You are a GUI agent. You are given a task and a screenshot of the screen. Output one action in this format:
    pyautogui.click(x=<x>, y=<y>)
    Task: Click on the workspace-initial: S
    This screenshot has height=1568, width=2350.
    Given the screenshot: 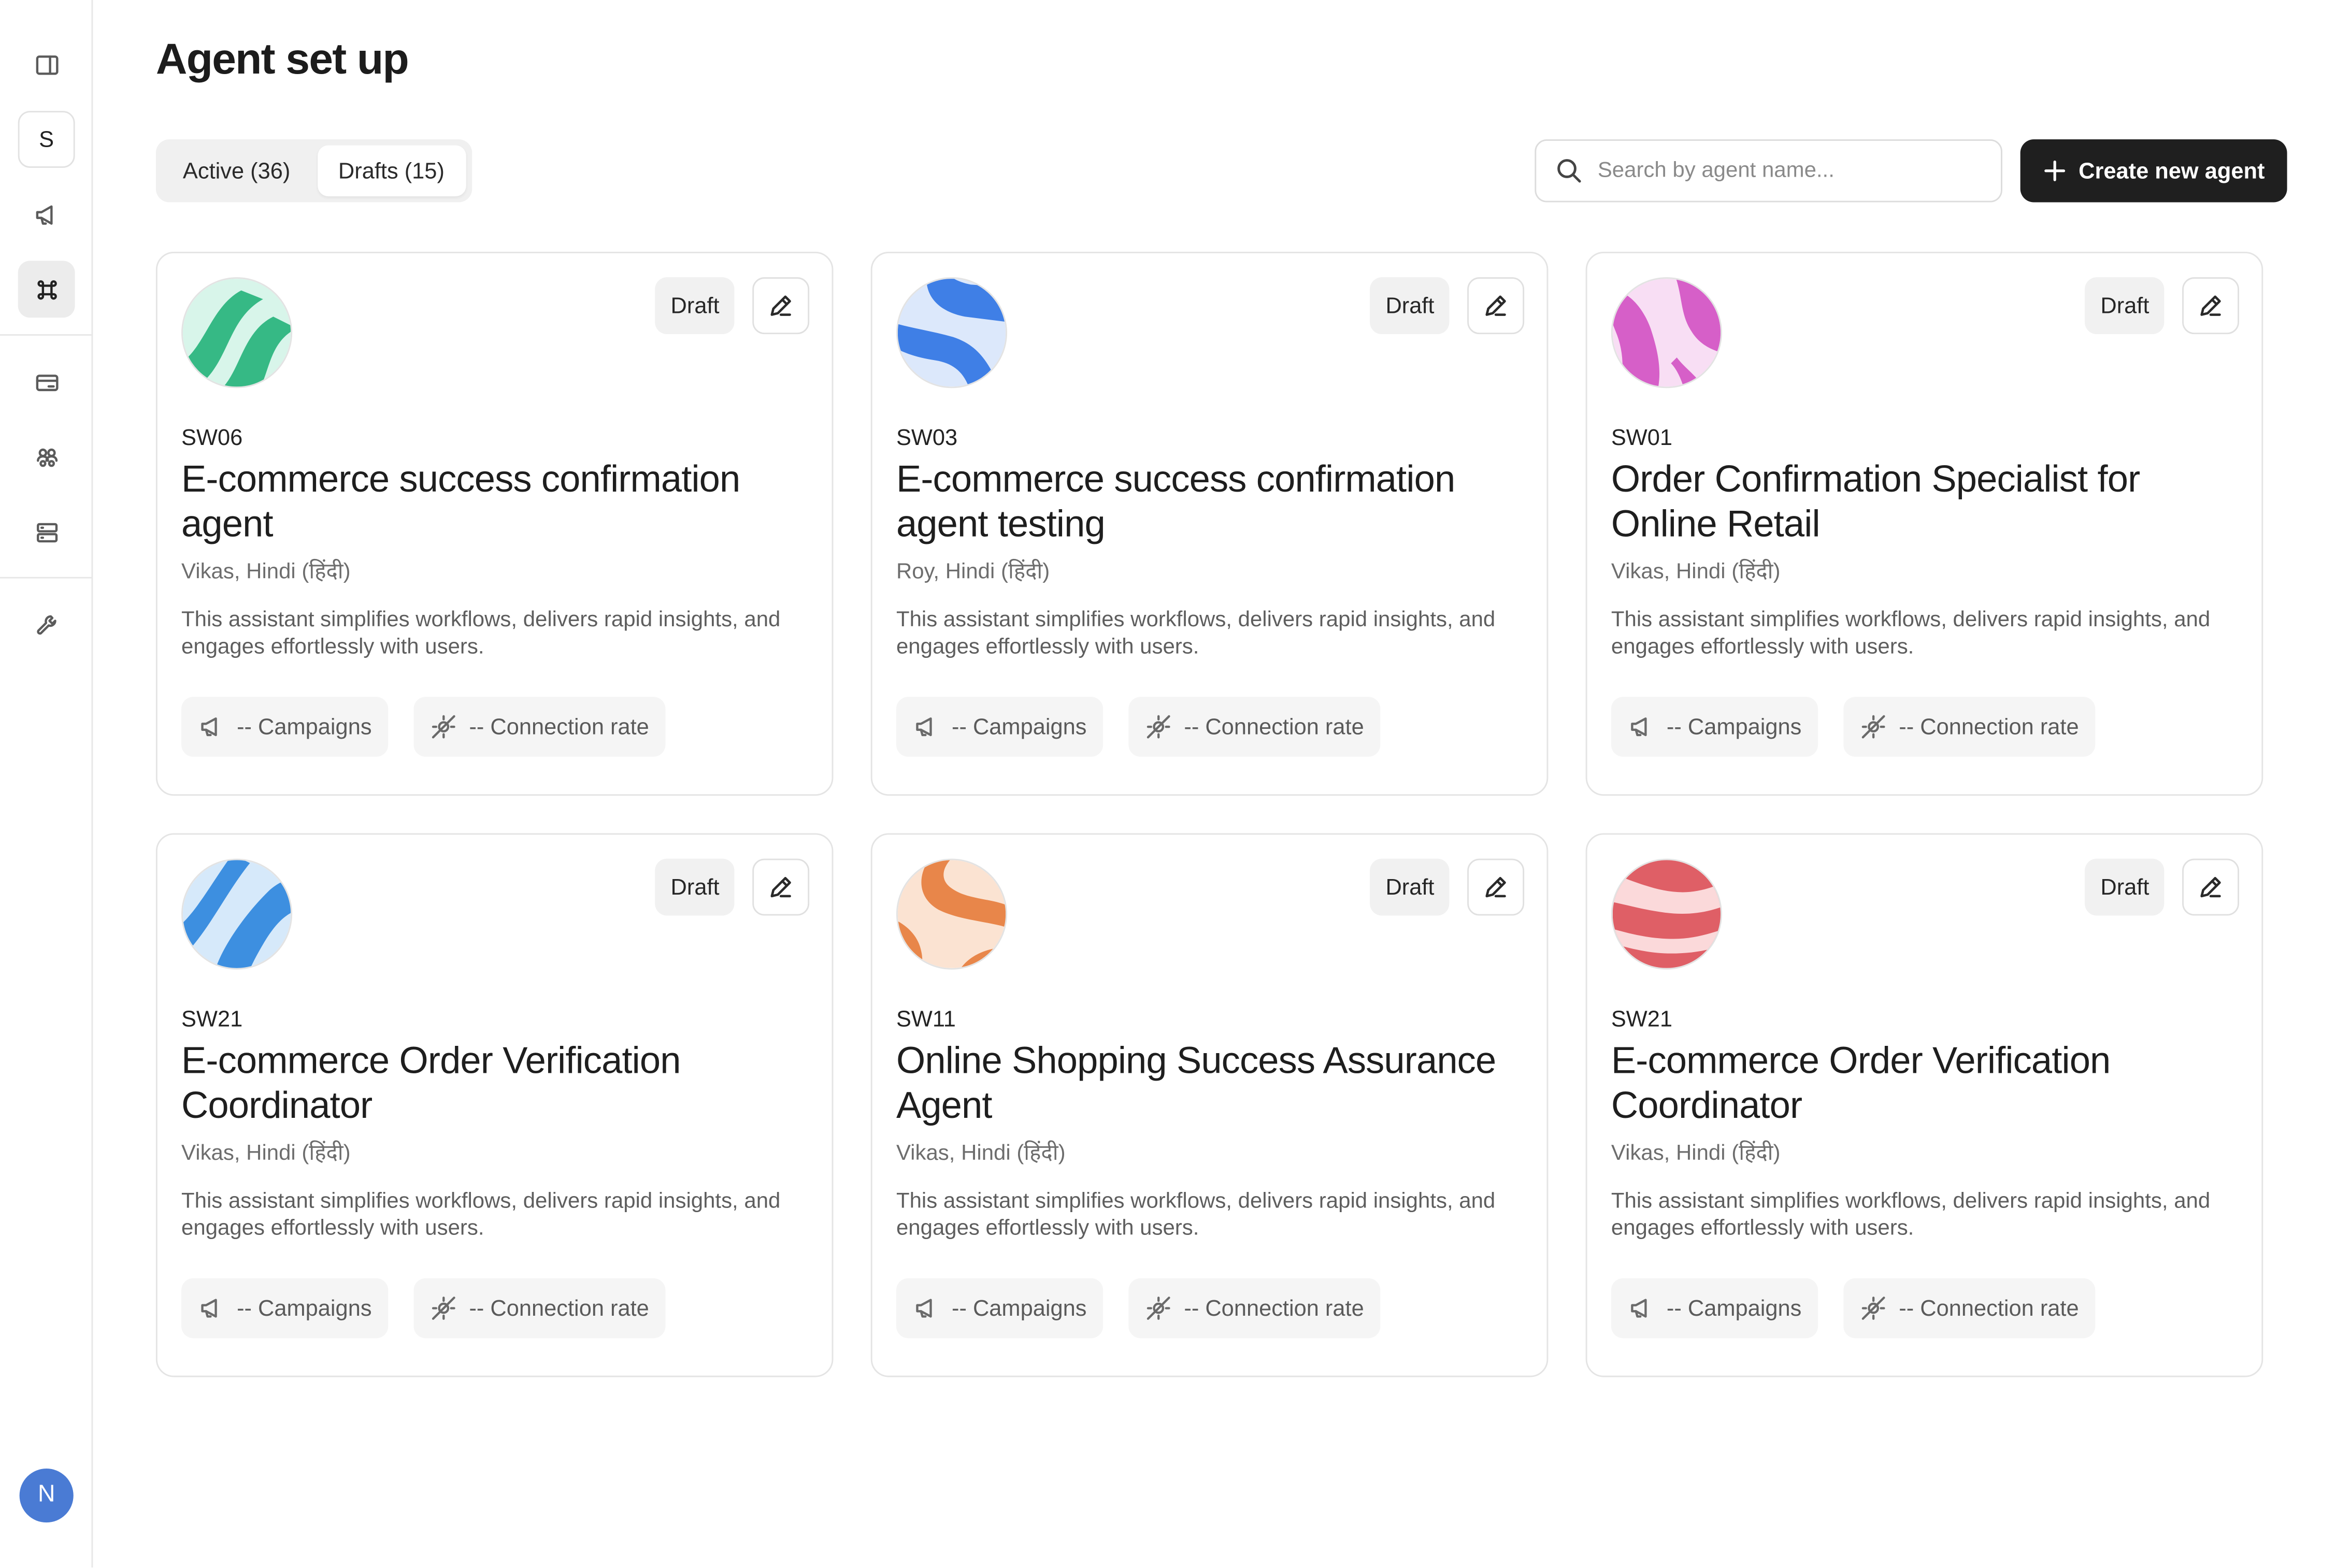 What is the action you would take?
    pyautogui.click(x=46, y=139)
    